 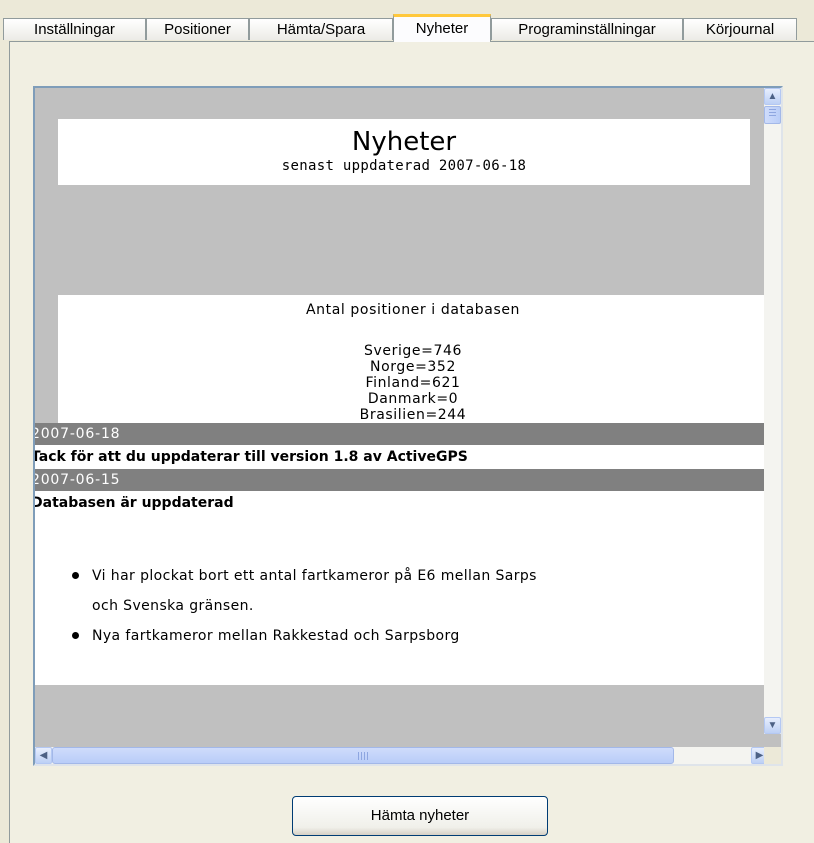 I want to click on count-title: Antal positioner i databasen, so click(x=413, y=310).